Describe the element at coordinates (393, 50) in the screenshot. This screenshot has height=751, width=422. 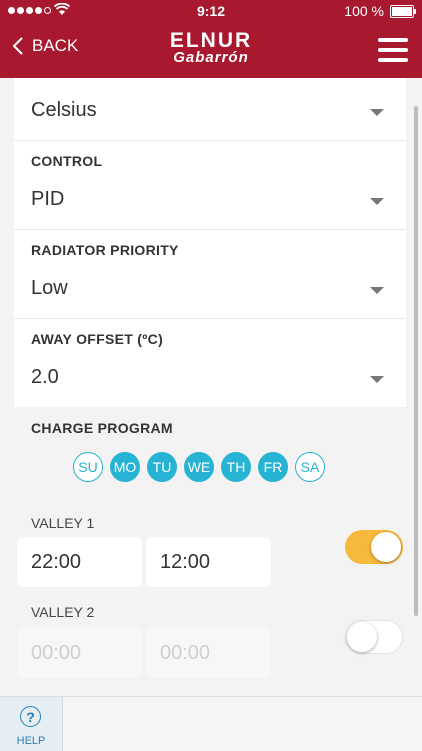
I see `hamburger-menu-icon` at that location.